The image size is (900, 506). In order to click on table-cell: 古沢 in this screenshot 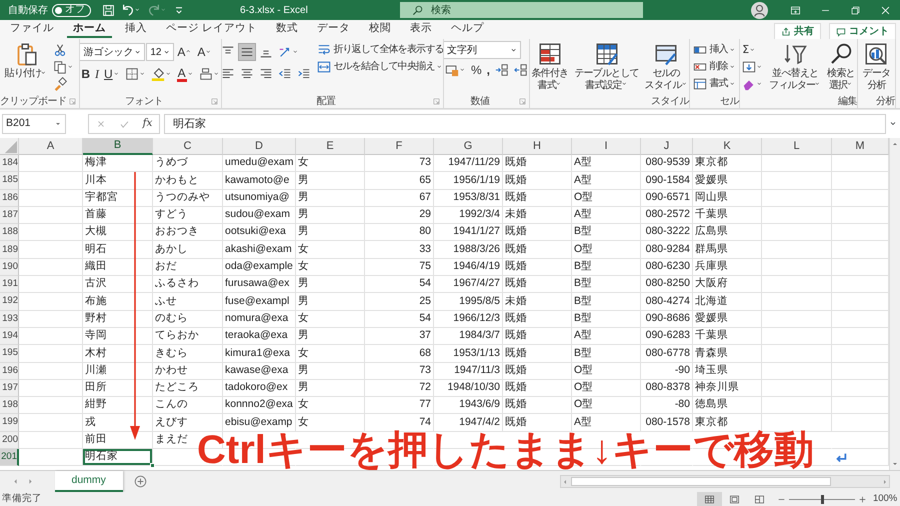, I will do `click(118, 285)`.